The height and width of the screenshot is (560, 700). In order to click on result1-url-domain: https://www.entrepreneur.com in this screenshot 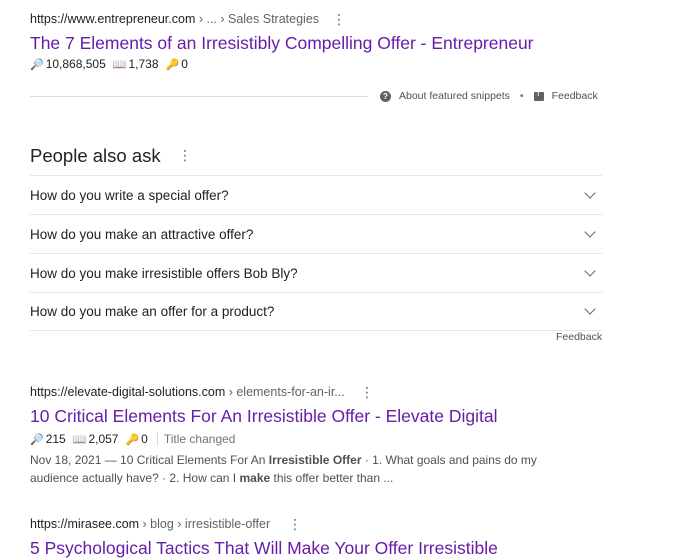, I will do `click(113, 19)`.